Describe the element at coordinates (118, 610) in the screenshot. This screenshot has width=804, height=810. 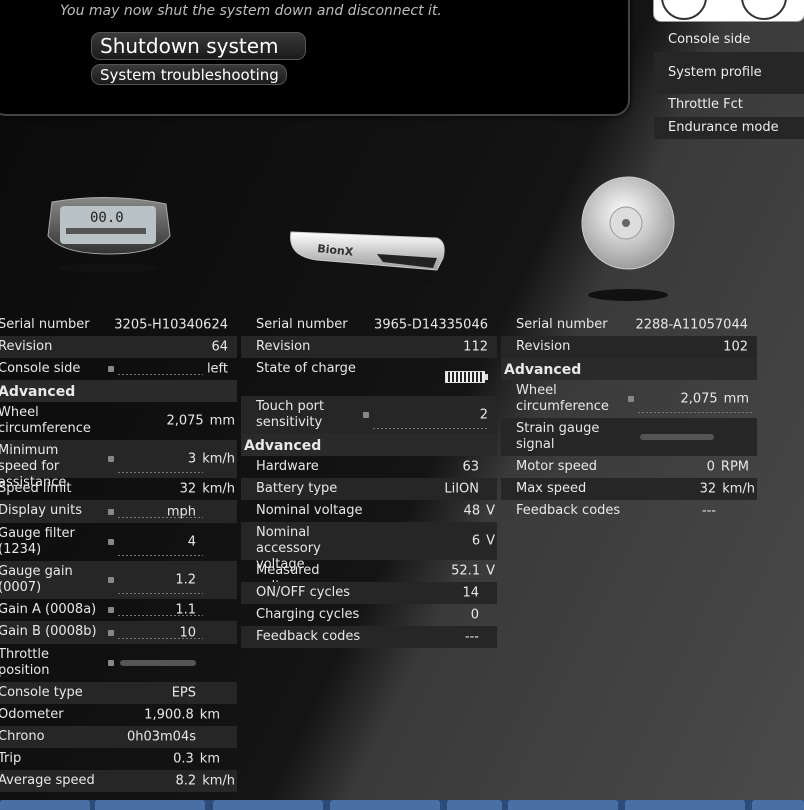
I see `table-row: Gain A (0008a) 1.1` at that location.